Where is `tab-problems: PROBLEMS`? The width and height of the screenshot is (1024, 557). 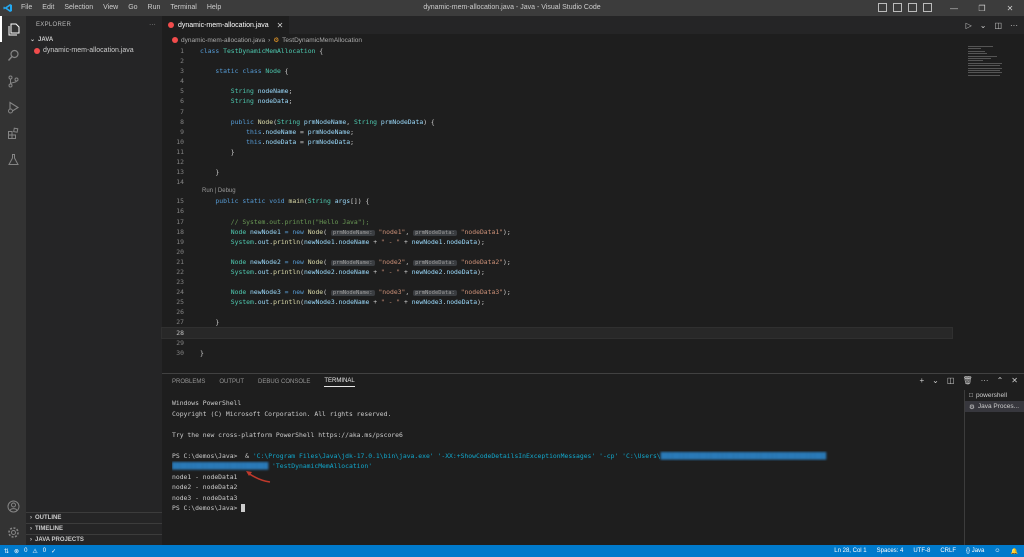 tab-problems: PROBLEMS is located at coordinates (188, 382).